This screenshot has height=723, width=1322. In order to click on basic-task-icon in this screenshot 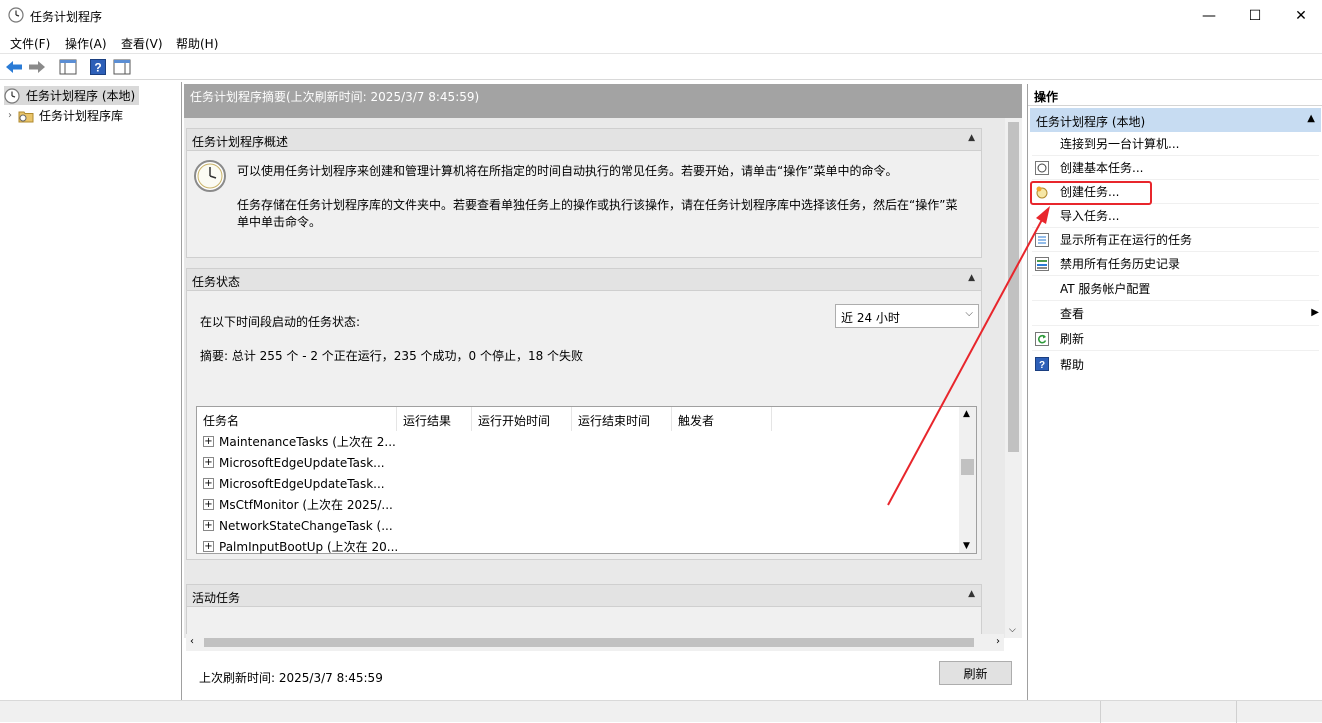, I will do `click(1042, 168)`.